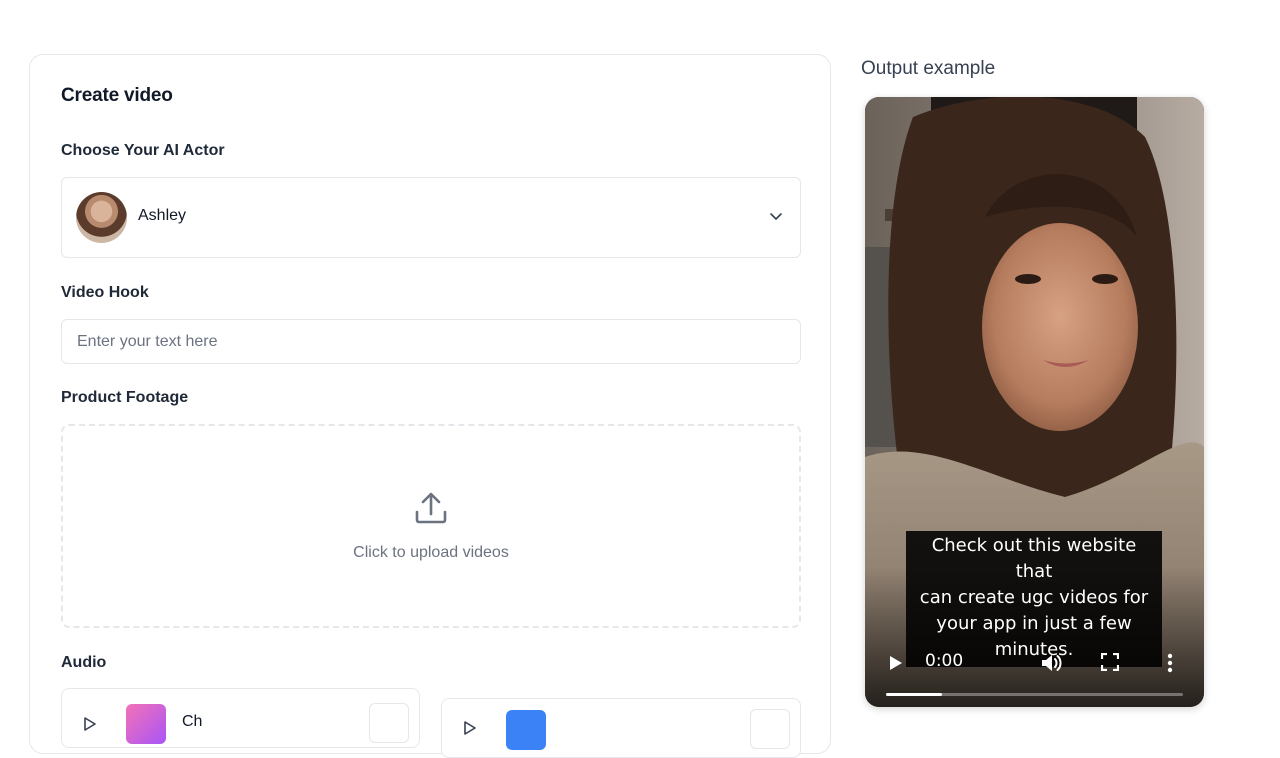 The width and height of the screenshot is (1280, 758). I want to click on hook-input, so click(431, 341).